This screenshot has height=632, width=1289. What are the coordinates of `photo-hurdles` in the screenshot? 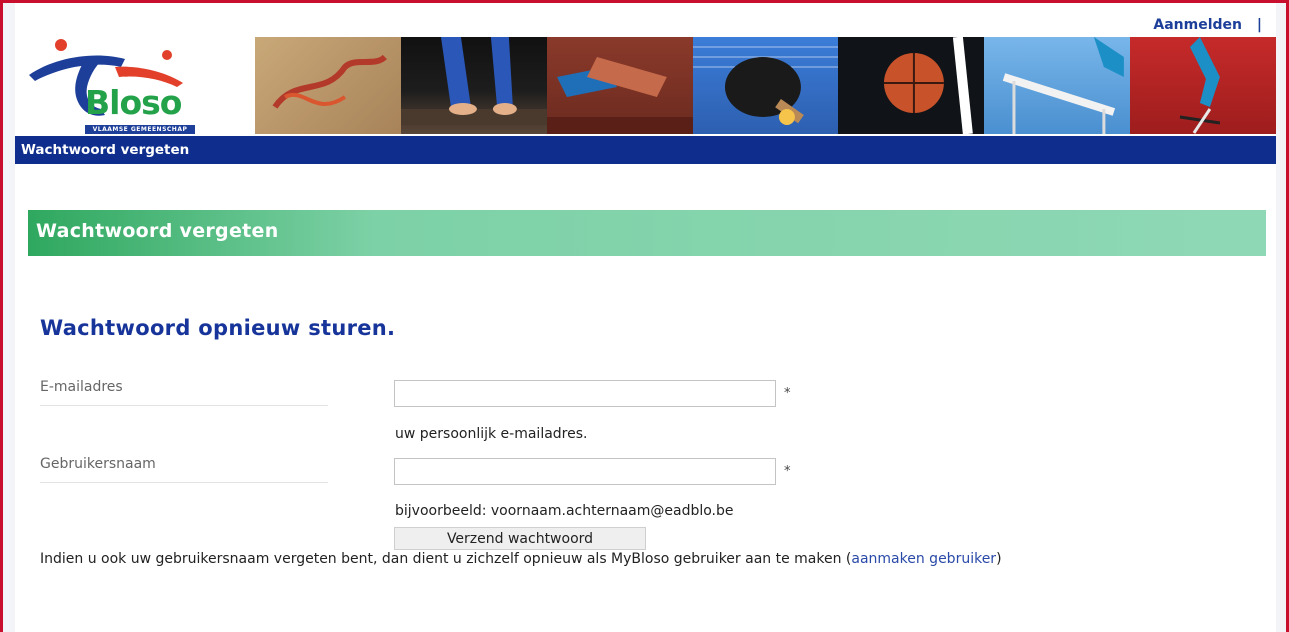 It's located at (1057, 85).